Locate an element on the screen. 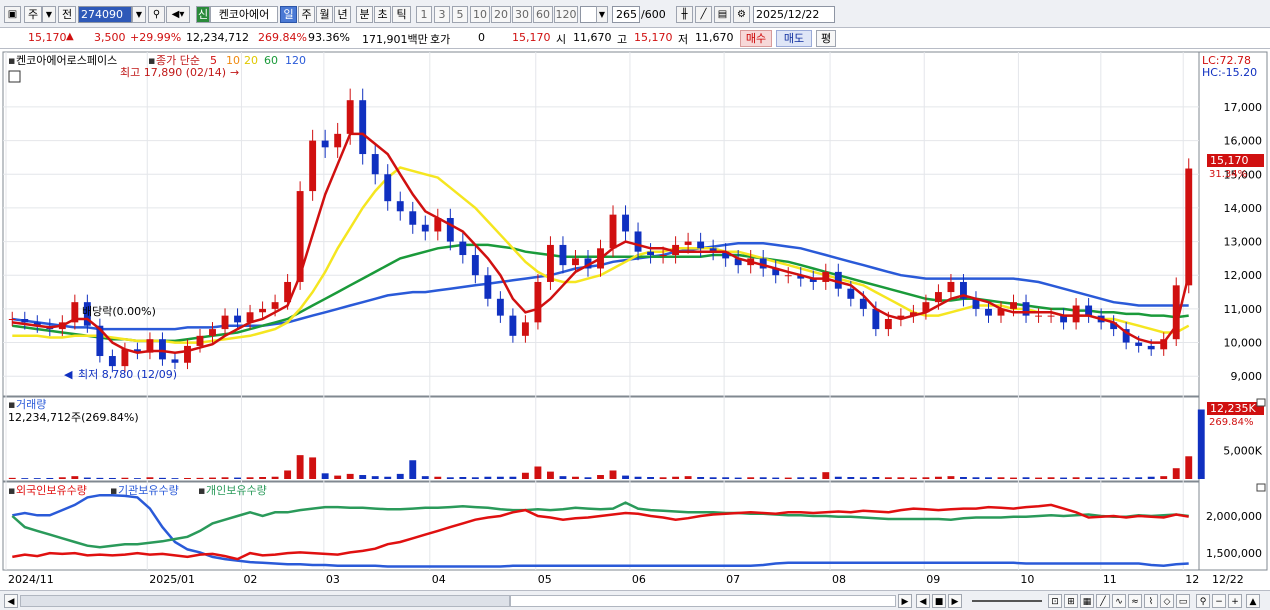 The height and width of the screenshot is (610, 1270). prev-icon: ◀ is located at coordinates (923, 601).